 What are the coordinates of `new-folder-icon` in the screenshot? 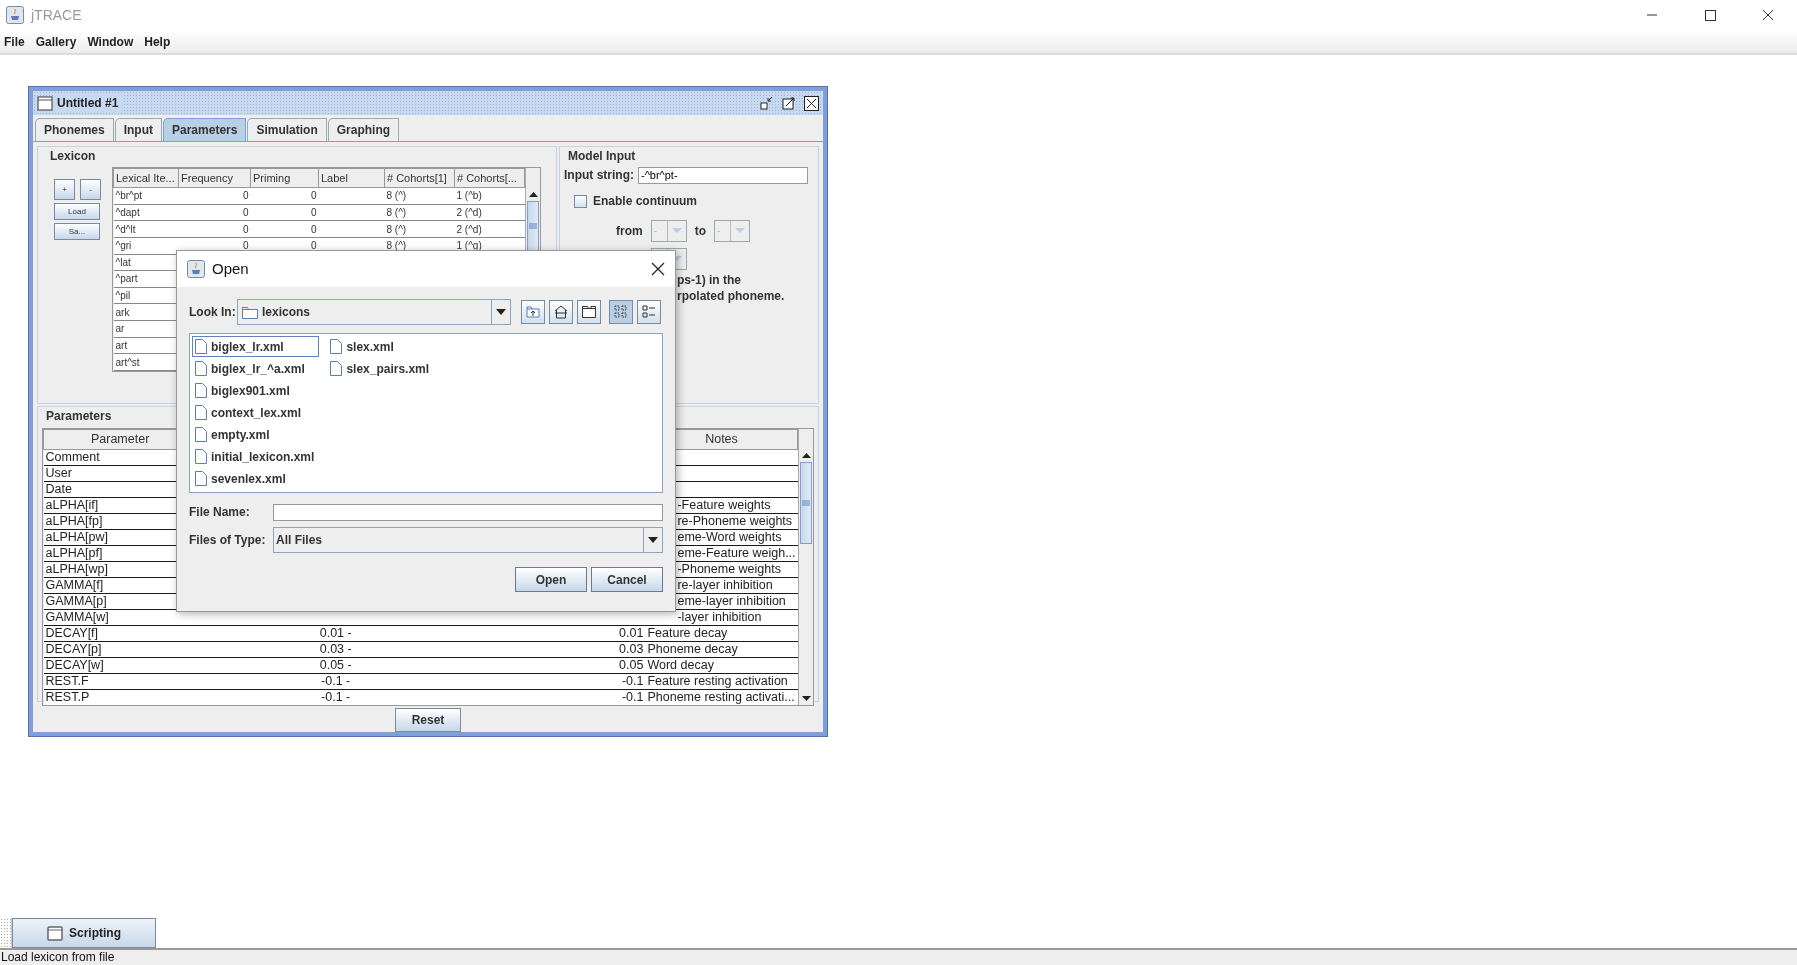 It's located at (589, 312).